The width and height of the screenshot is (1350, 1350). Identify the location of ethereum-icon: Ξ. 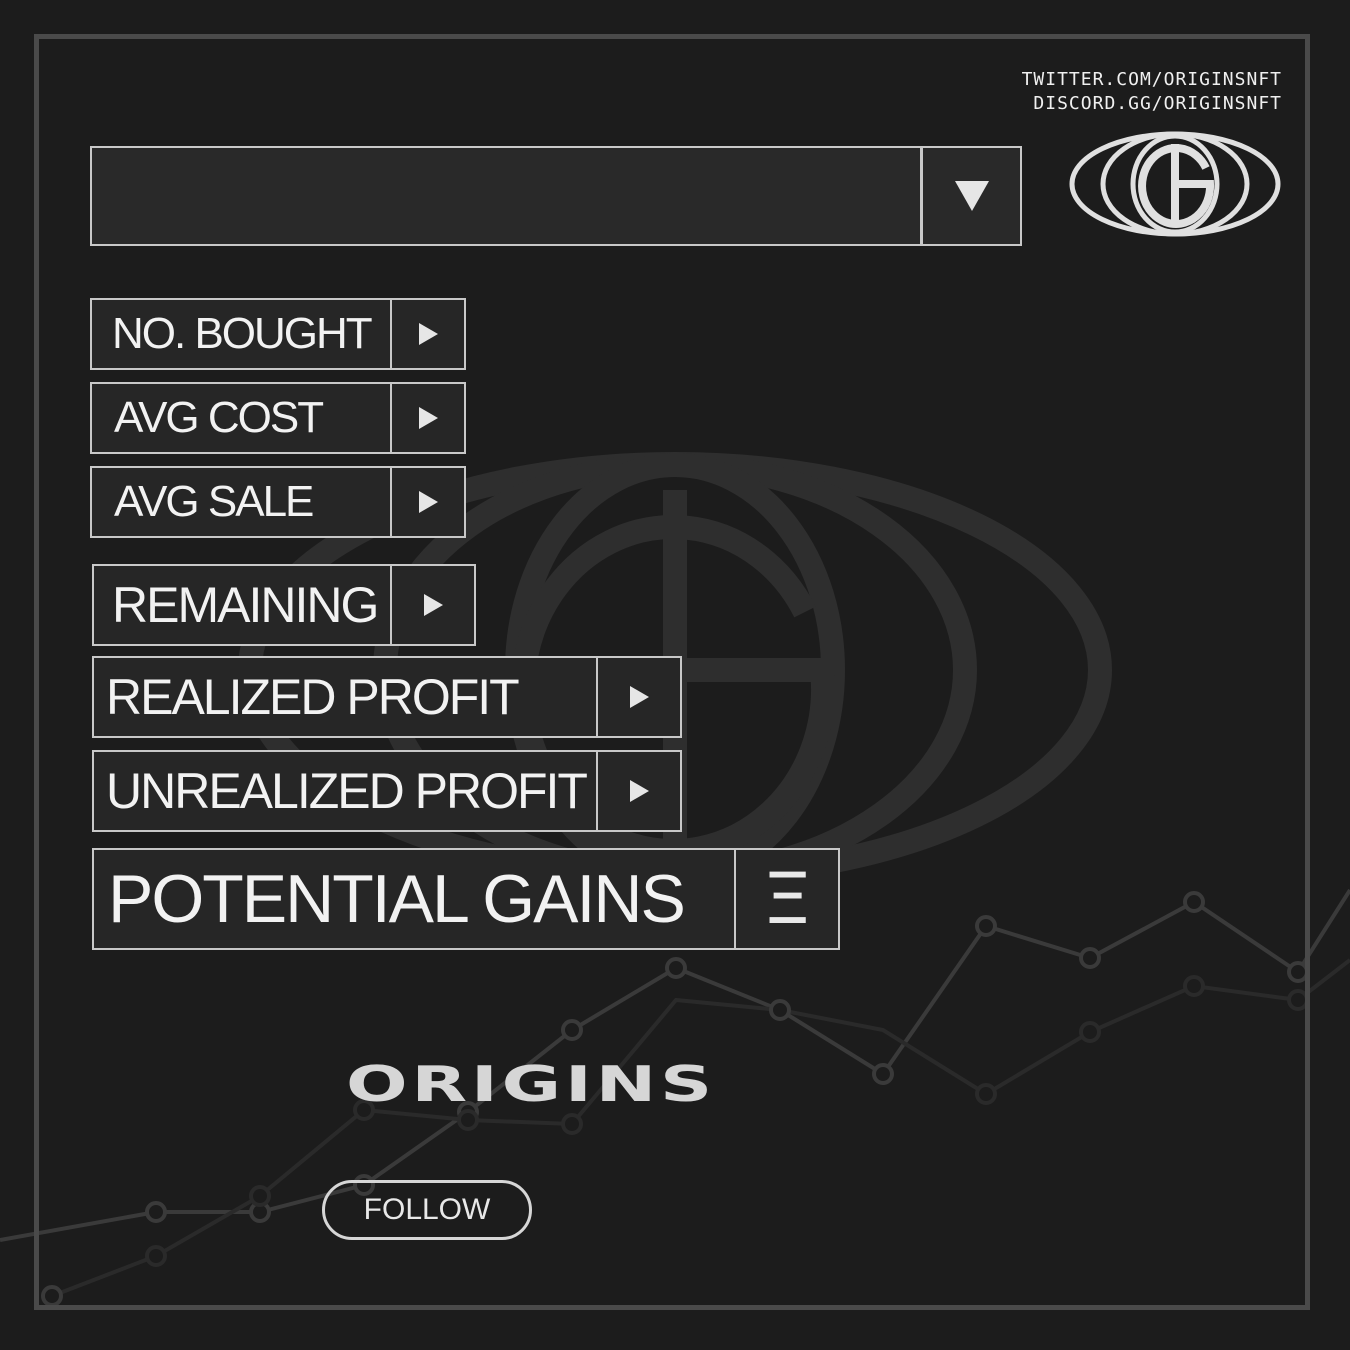
(787, 899).